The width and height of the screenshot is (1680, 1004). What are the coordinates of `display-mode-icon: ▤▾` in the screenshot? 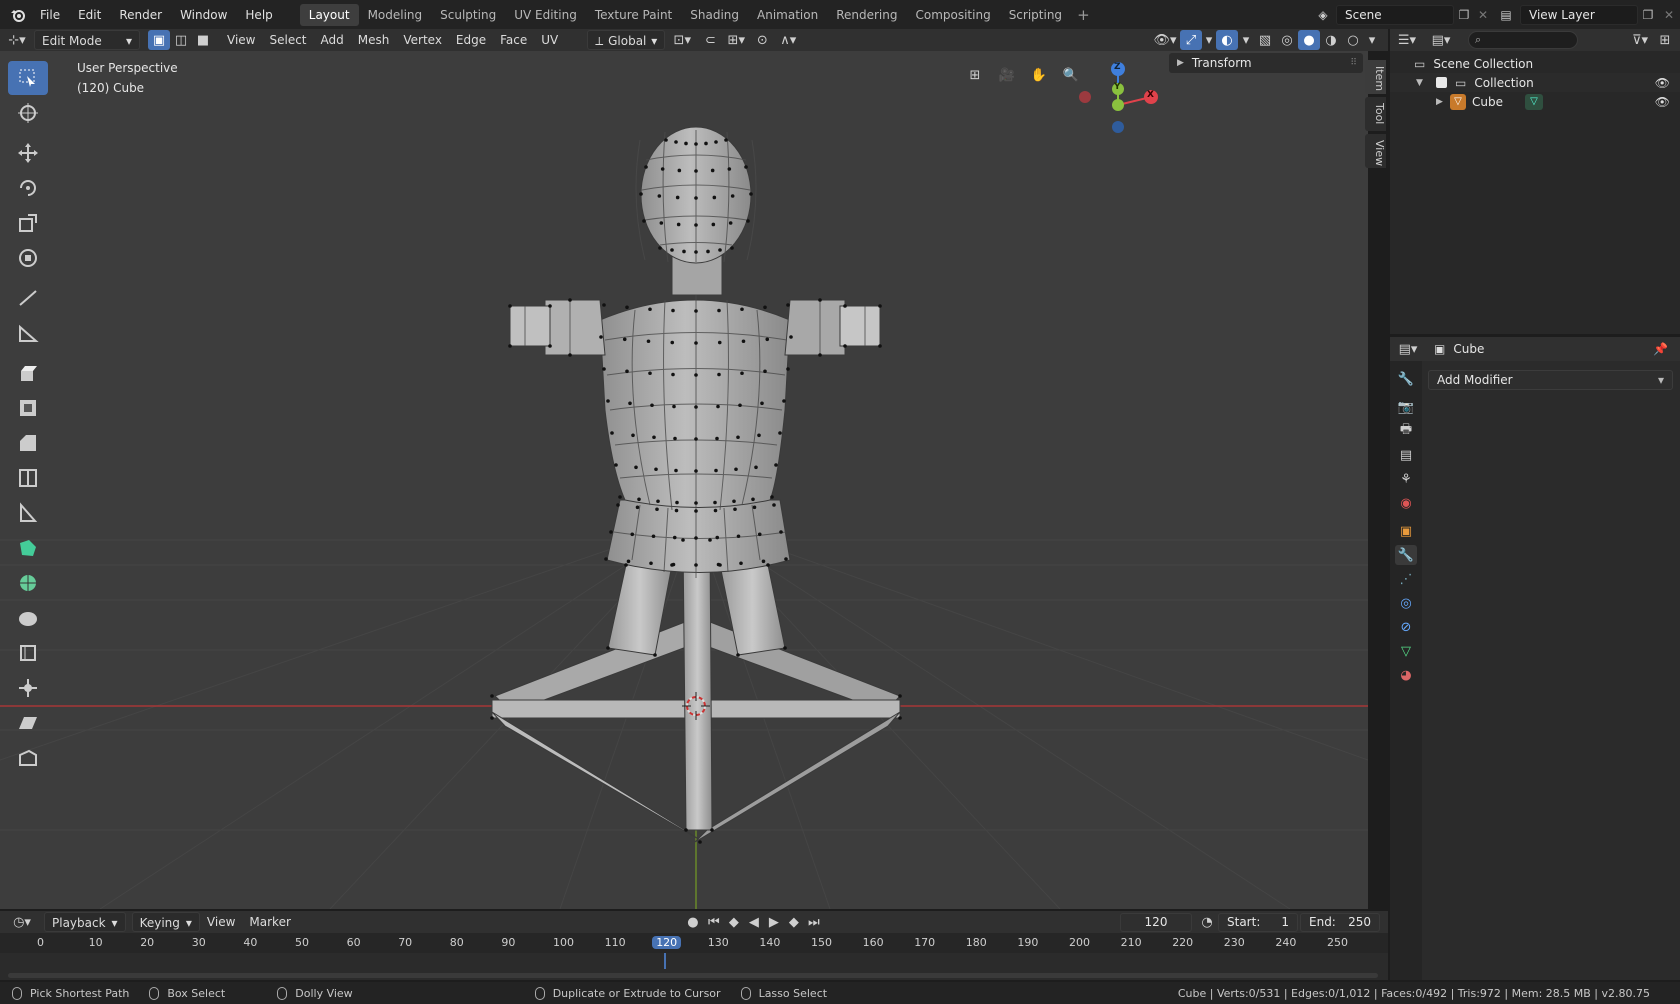 It's located at (1441, 40).